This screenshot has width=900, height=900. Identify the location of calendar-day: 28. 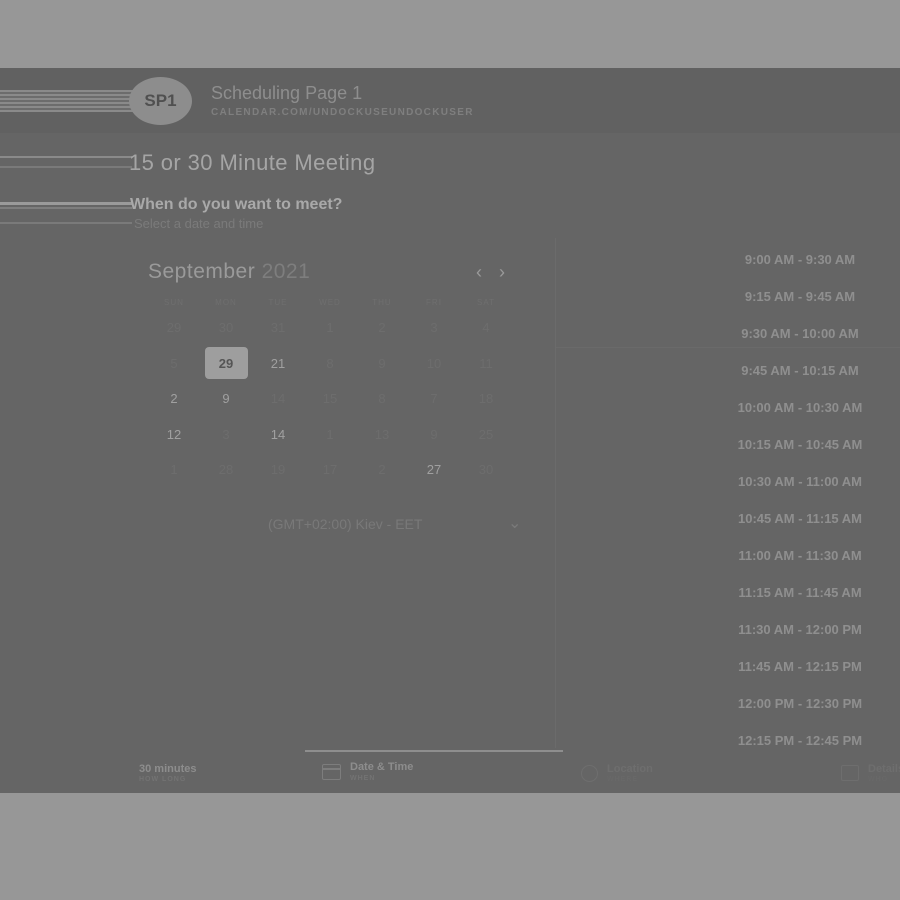
(226, 470).